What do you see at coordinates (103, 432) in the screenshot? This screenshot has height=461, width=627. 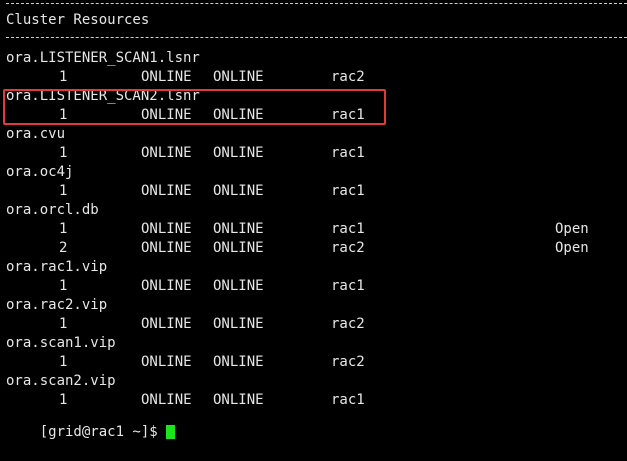 I see `prompt-text: [grid@rac1 ~]$` at bounding box center [103, 432].